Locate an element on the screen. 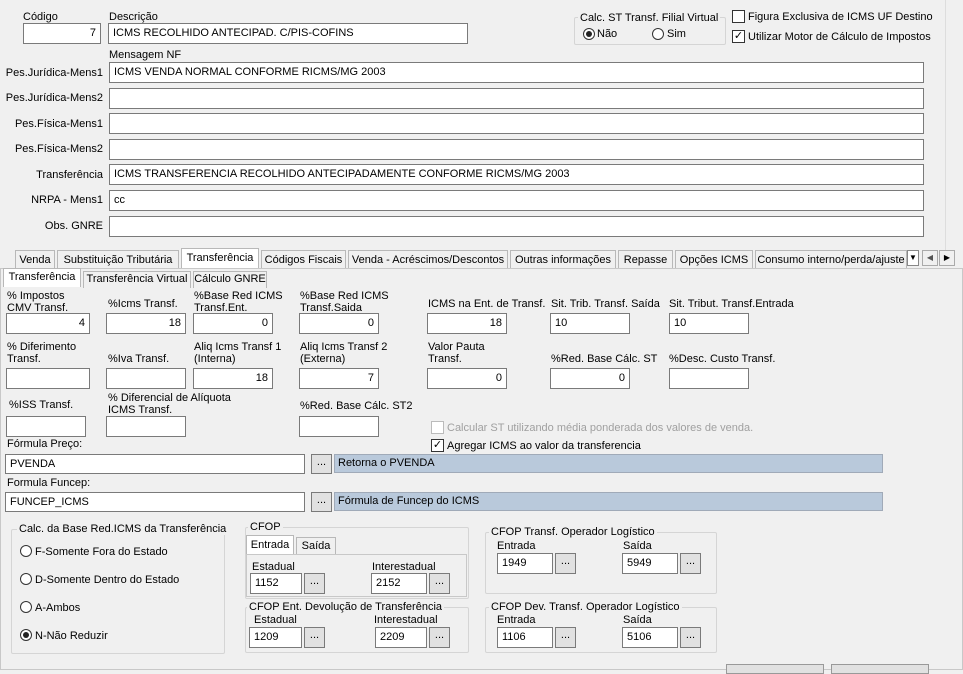 This screenshot has width=963, height=674. cfop-dev-op-log-entrada-input: 1106 is located at coordinates (525, 637).